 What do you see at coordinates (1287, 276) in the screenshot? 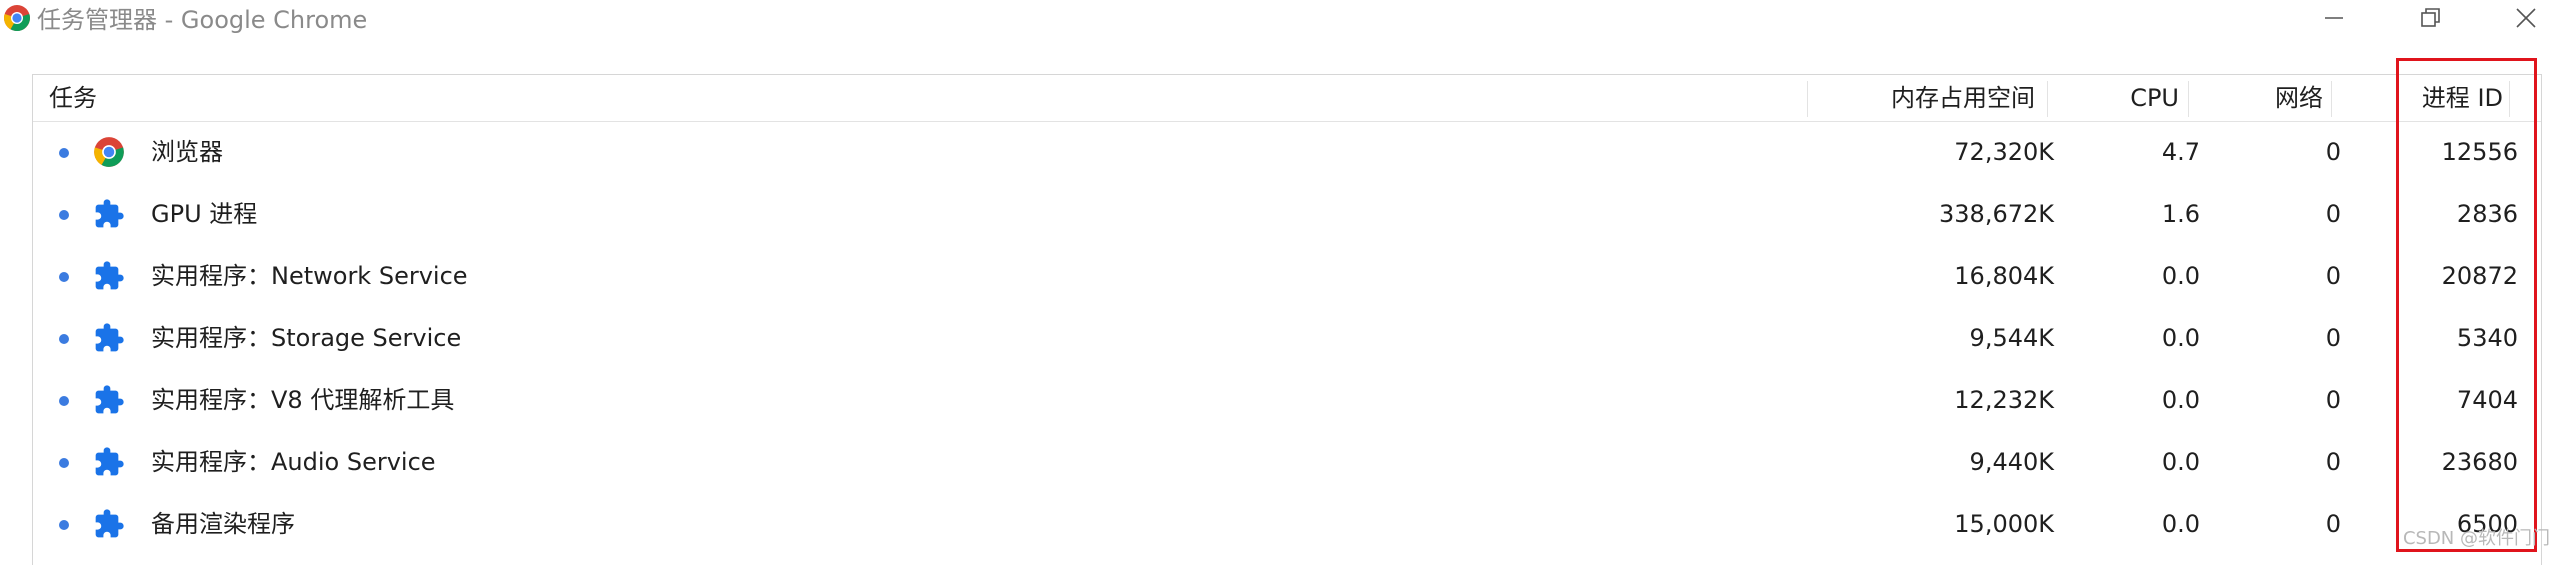
I see `table-row: 实用程序：Network Service 16,804K 0.0 0 20872` at bounding box center [1287, 276].